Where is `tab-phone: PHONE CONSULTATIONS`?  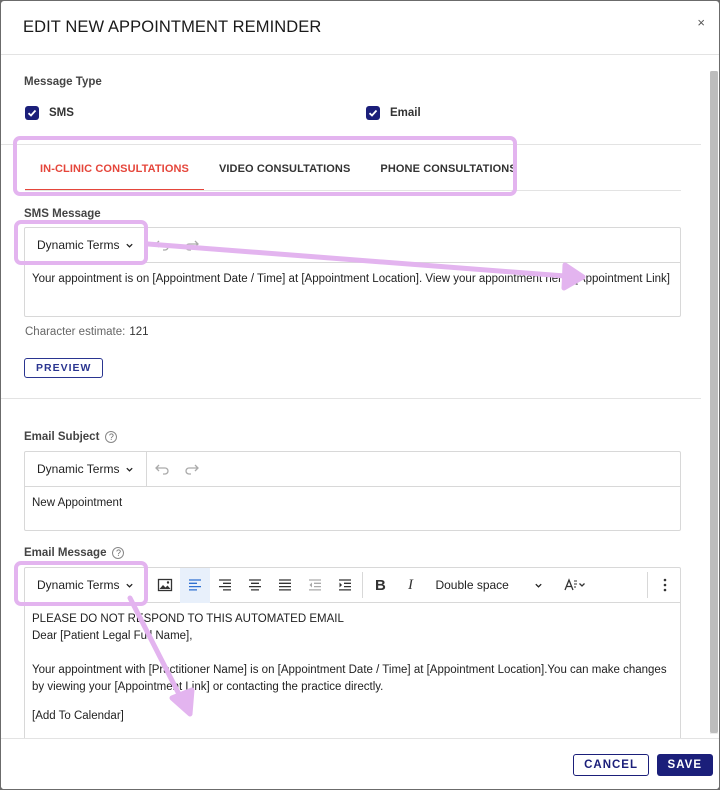
tab-phone: PHONE CONSULTATIONS is located at coordinates (448, 169).